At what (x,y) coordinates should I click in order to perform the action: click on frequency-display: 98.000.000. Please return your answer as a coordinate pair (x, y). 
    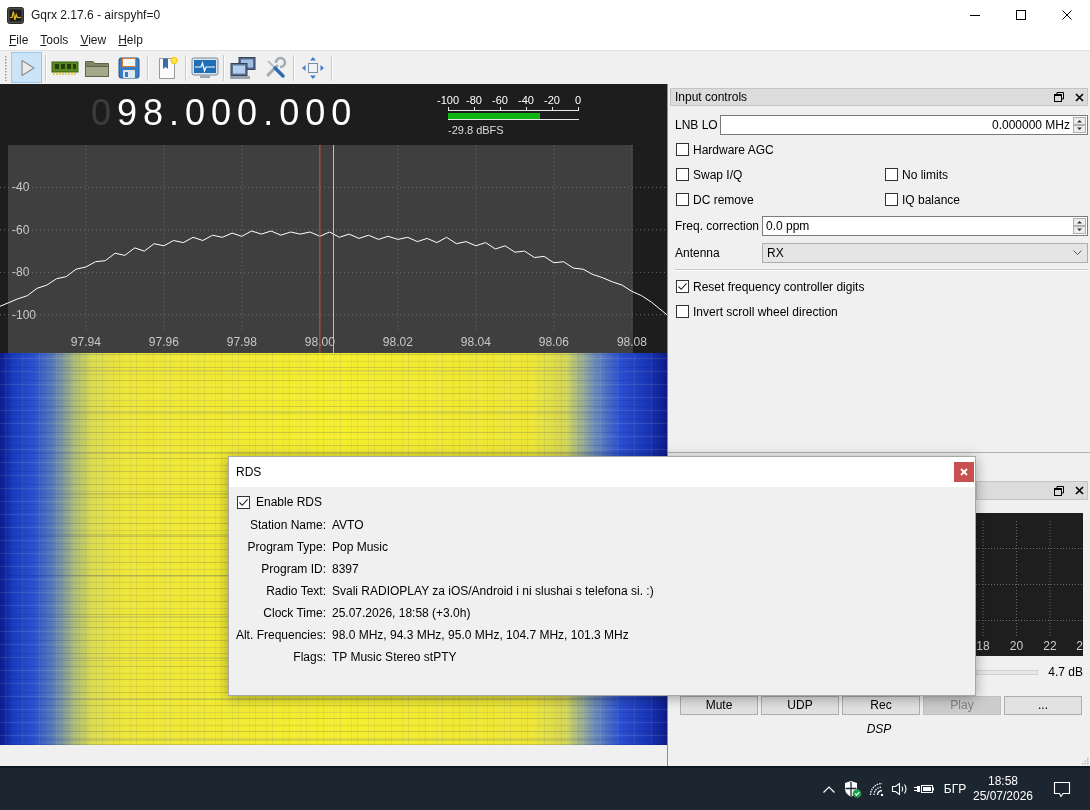
    Looking at the image, I should click on (237, 113).